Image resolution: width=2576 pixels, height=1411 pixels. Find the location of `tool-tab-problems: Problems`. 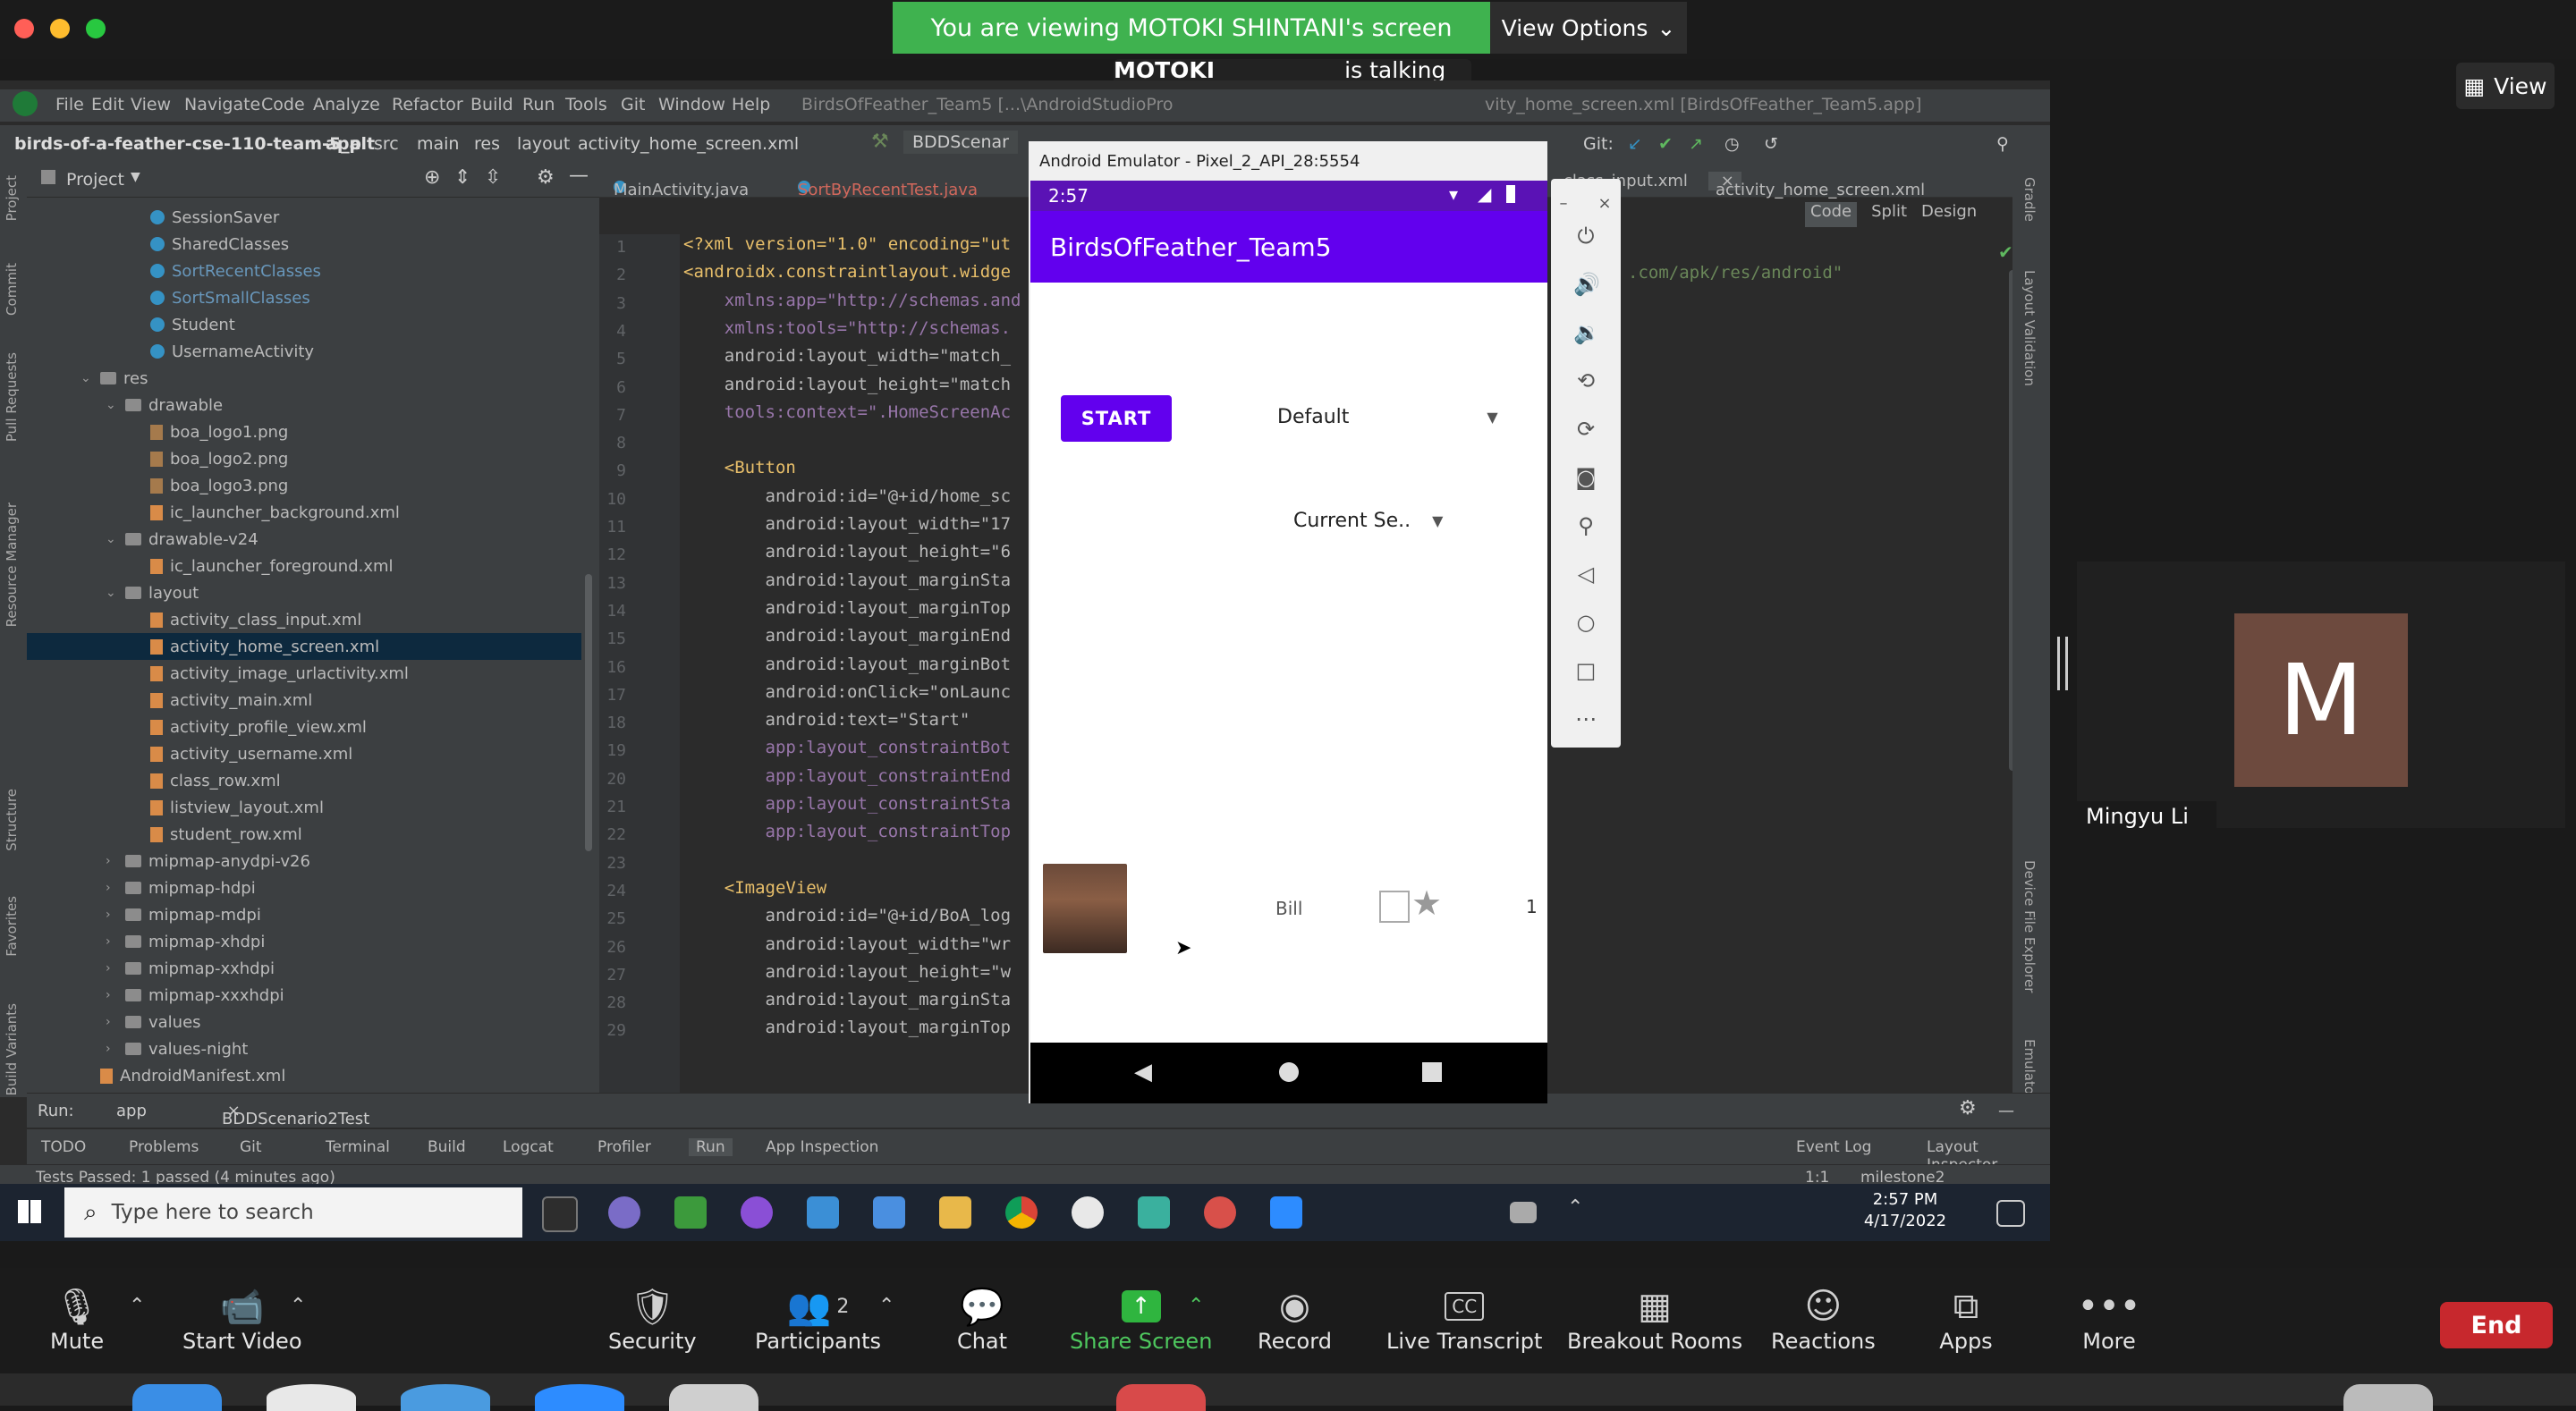

tool-tab-problems: Problems is located at coordinates (164, 1147).